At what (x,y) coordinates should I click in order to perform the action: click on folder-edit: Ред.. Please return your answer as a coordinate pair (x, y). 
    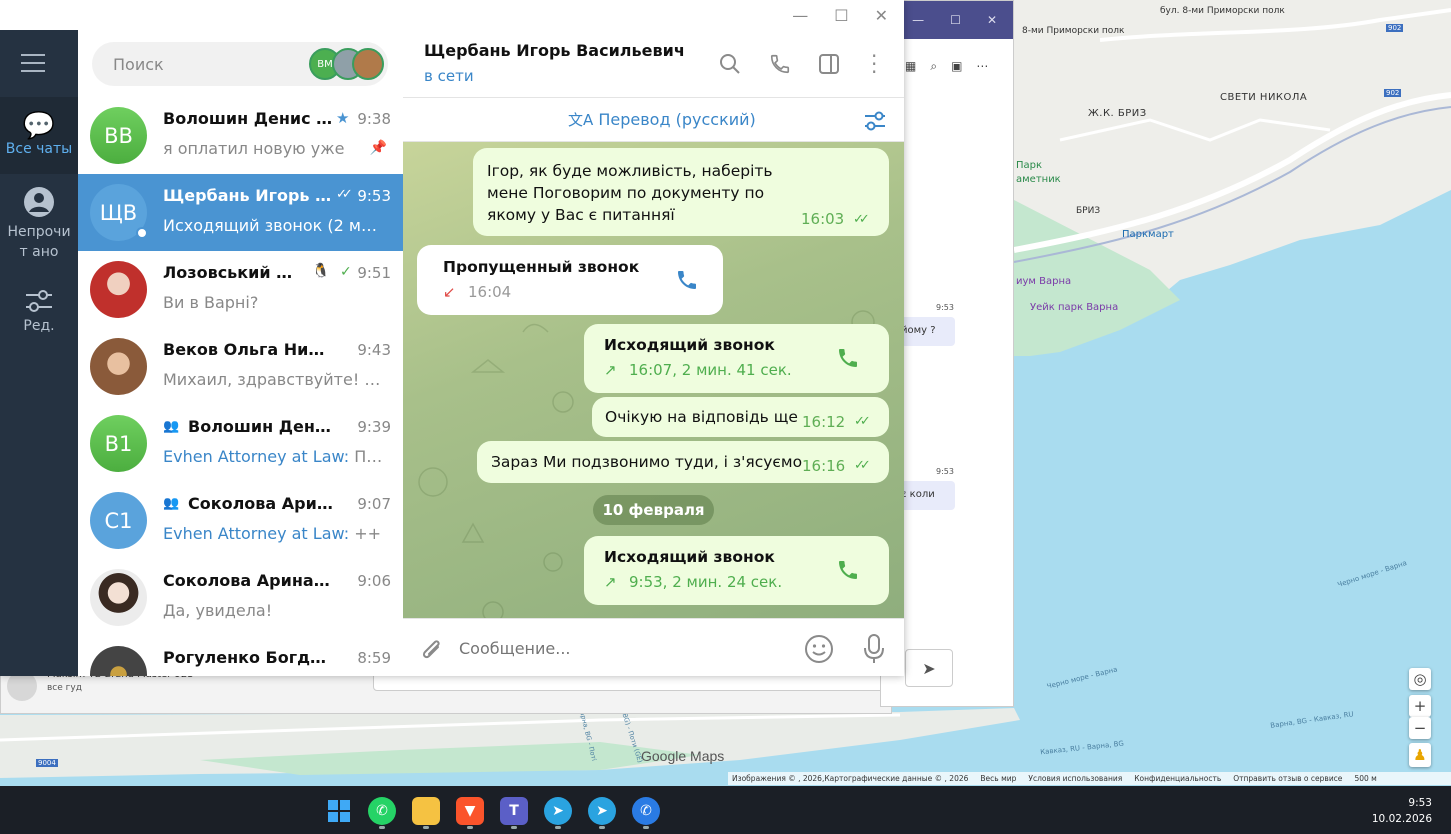
    Looking at the image, I should click on (39, 311).